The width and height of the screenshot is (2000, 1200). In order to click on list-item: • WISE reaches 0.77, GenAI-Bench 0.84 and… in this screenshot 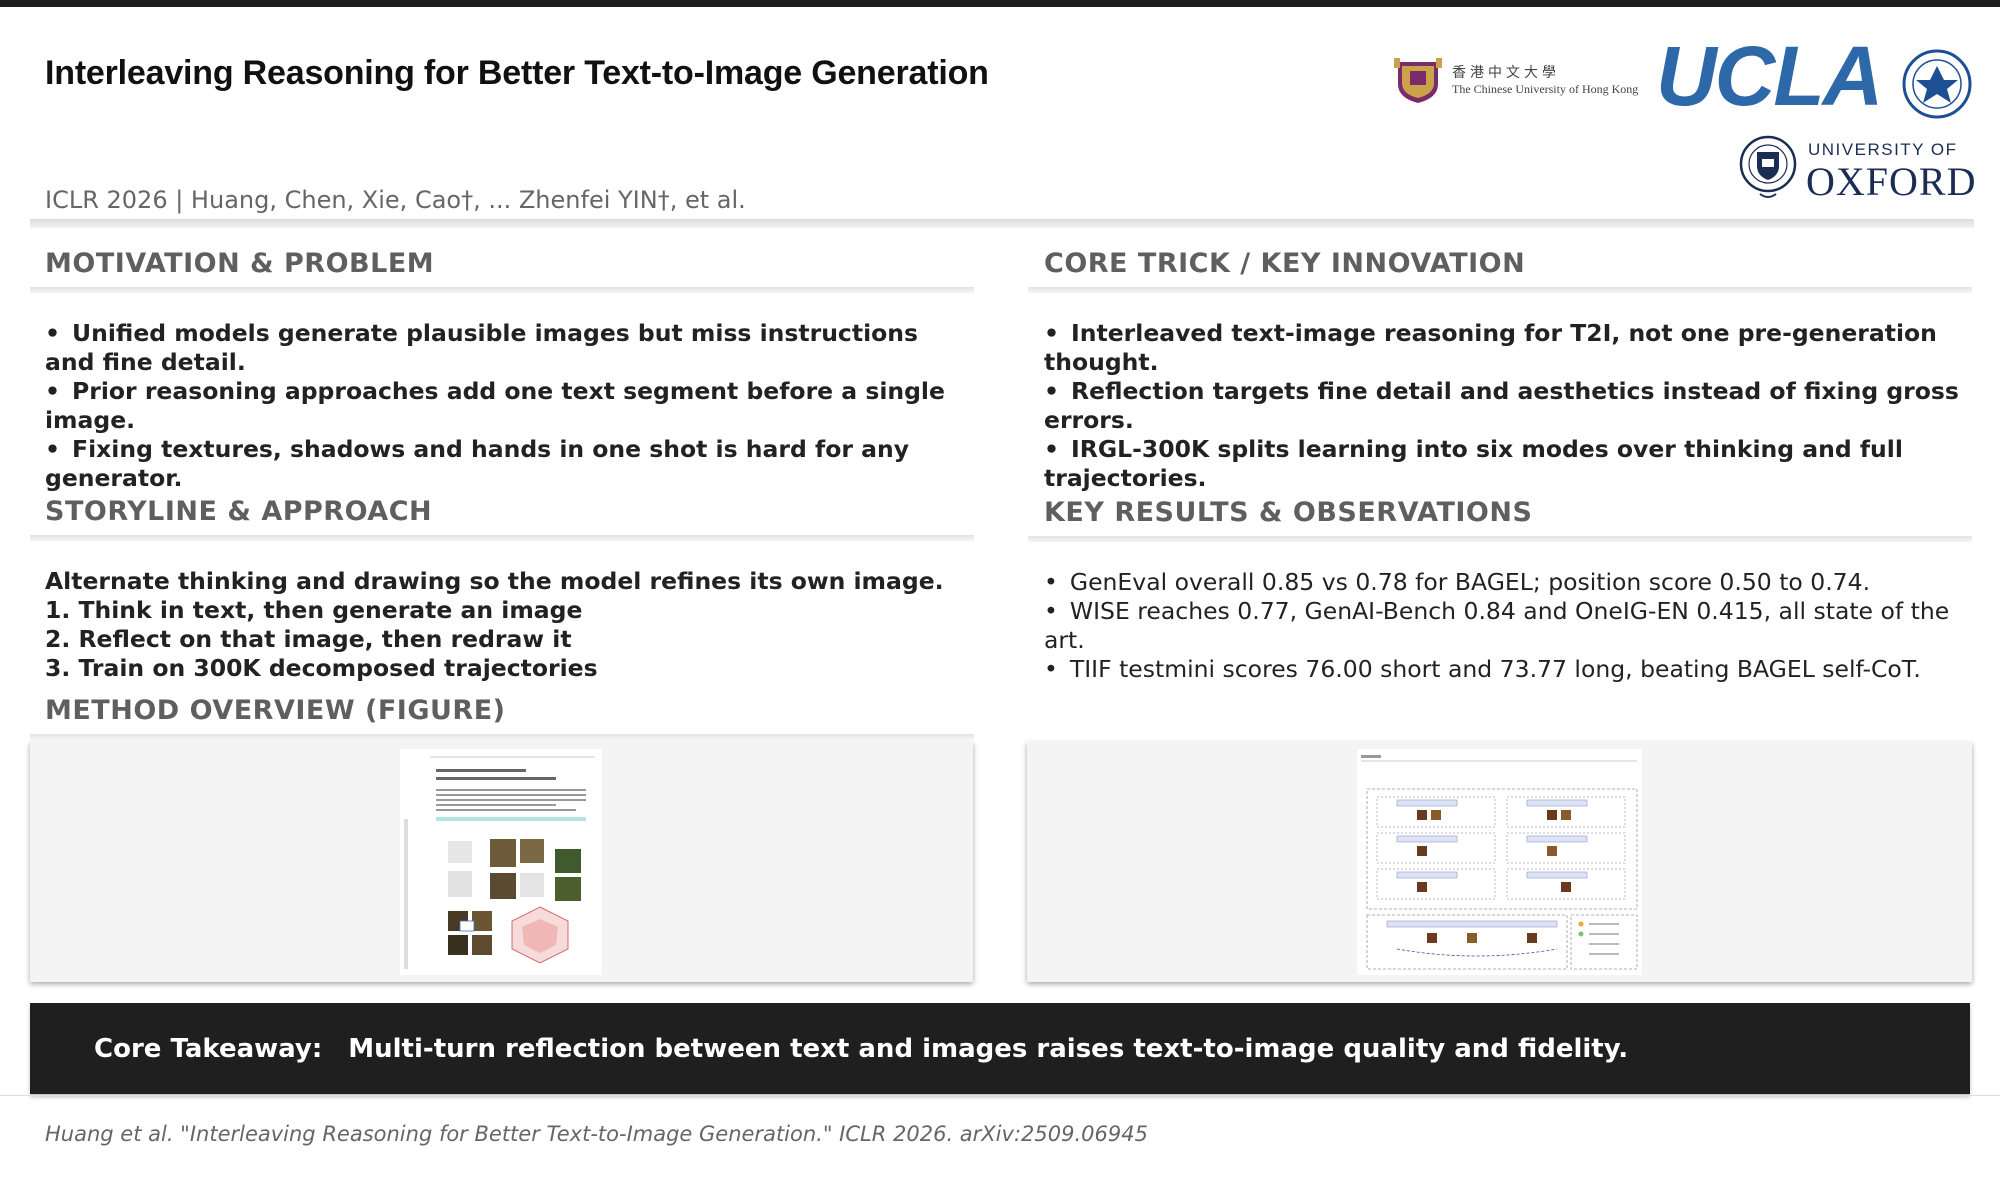, I will do `click(1497, 625)`.